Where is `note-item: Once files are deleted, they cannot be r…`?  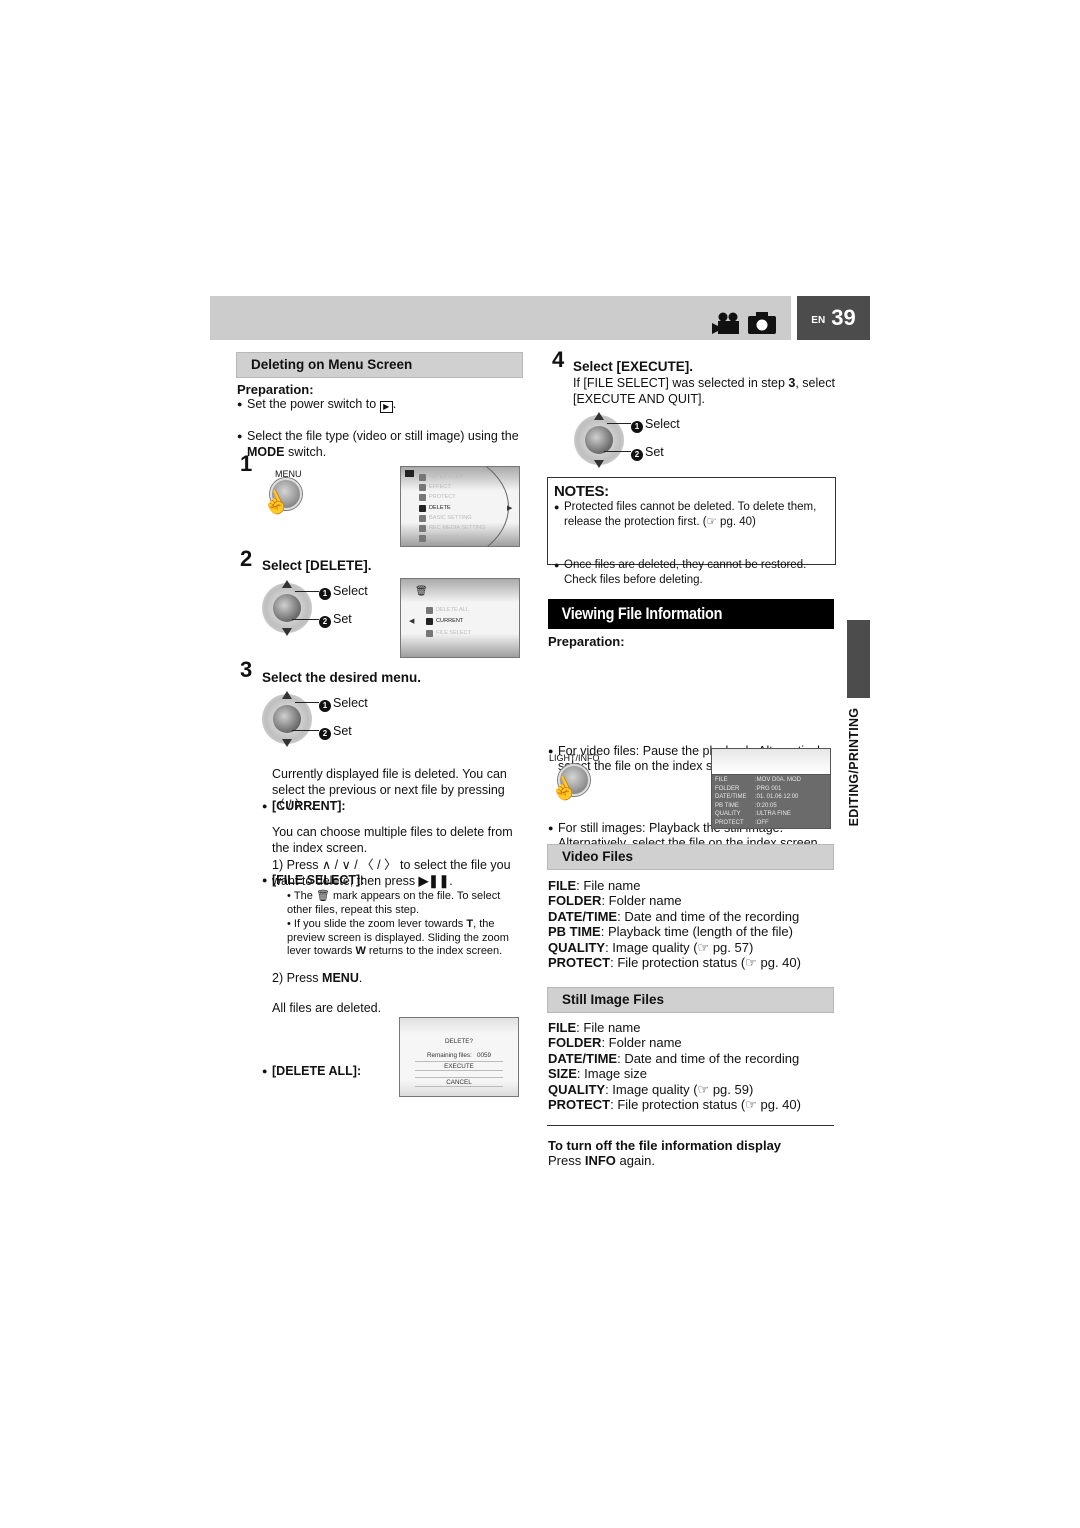 note-item: Once files are deleted, they cannot be r… is located at coordinates (693, 572).